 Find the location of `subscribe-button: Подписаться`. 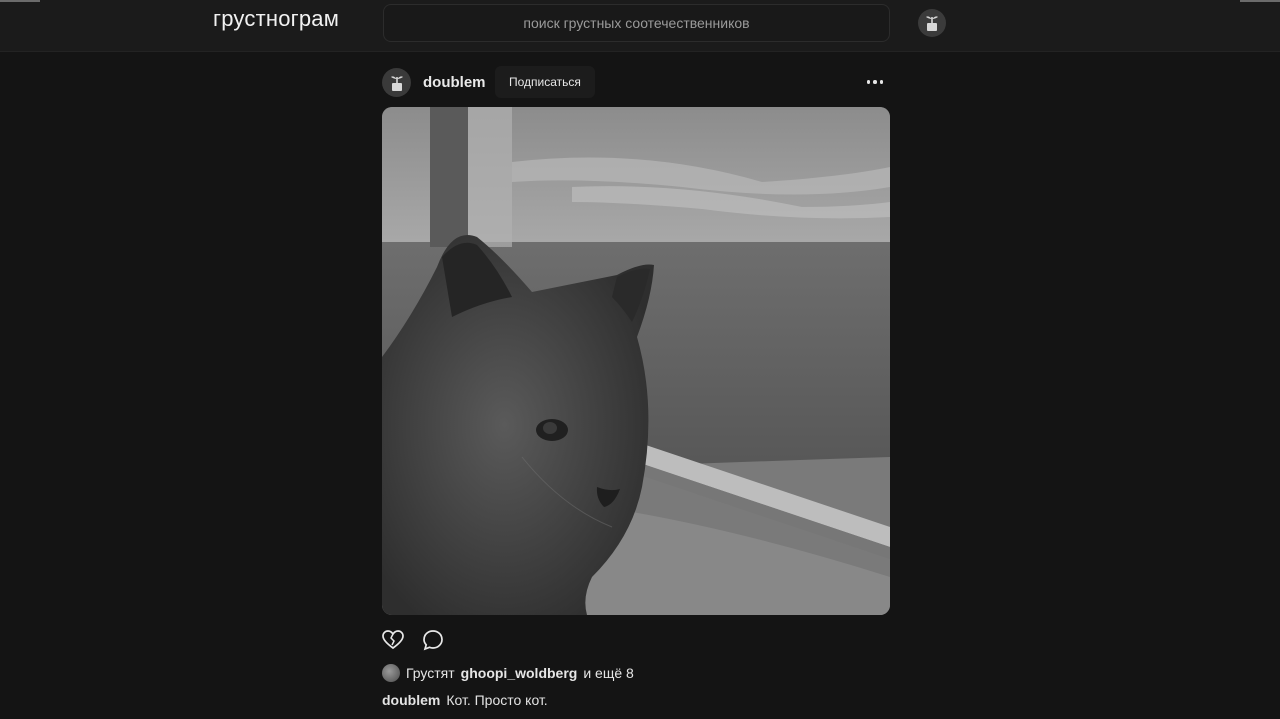

subscribe-button: Подписаться is located at coordinates (545, 82).